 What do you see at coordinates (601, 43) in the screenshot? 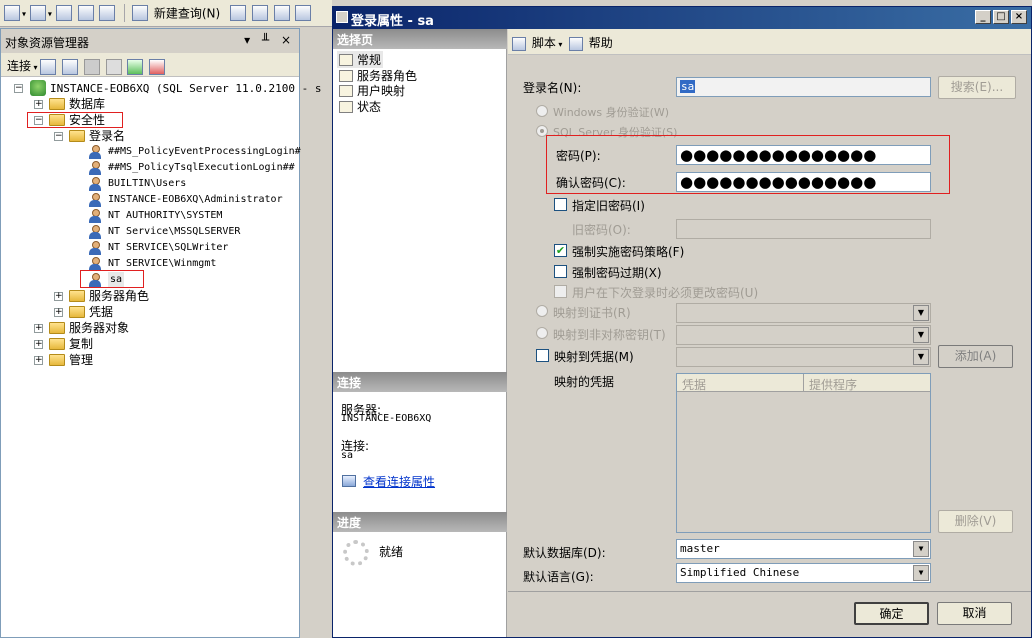
I see `help-button: 帮助` at bounding box center [601, 43].